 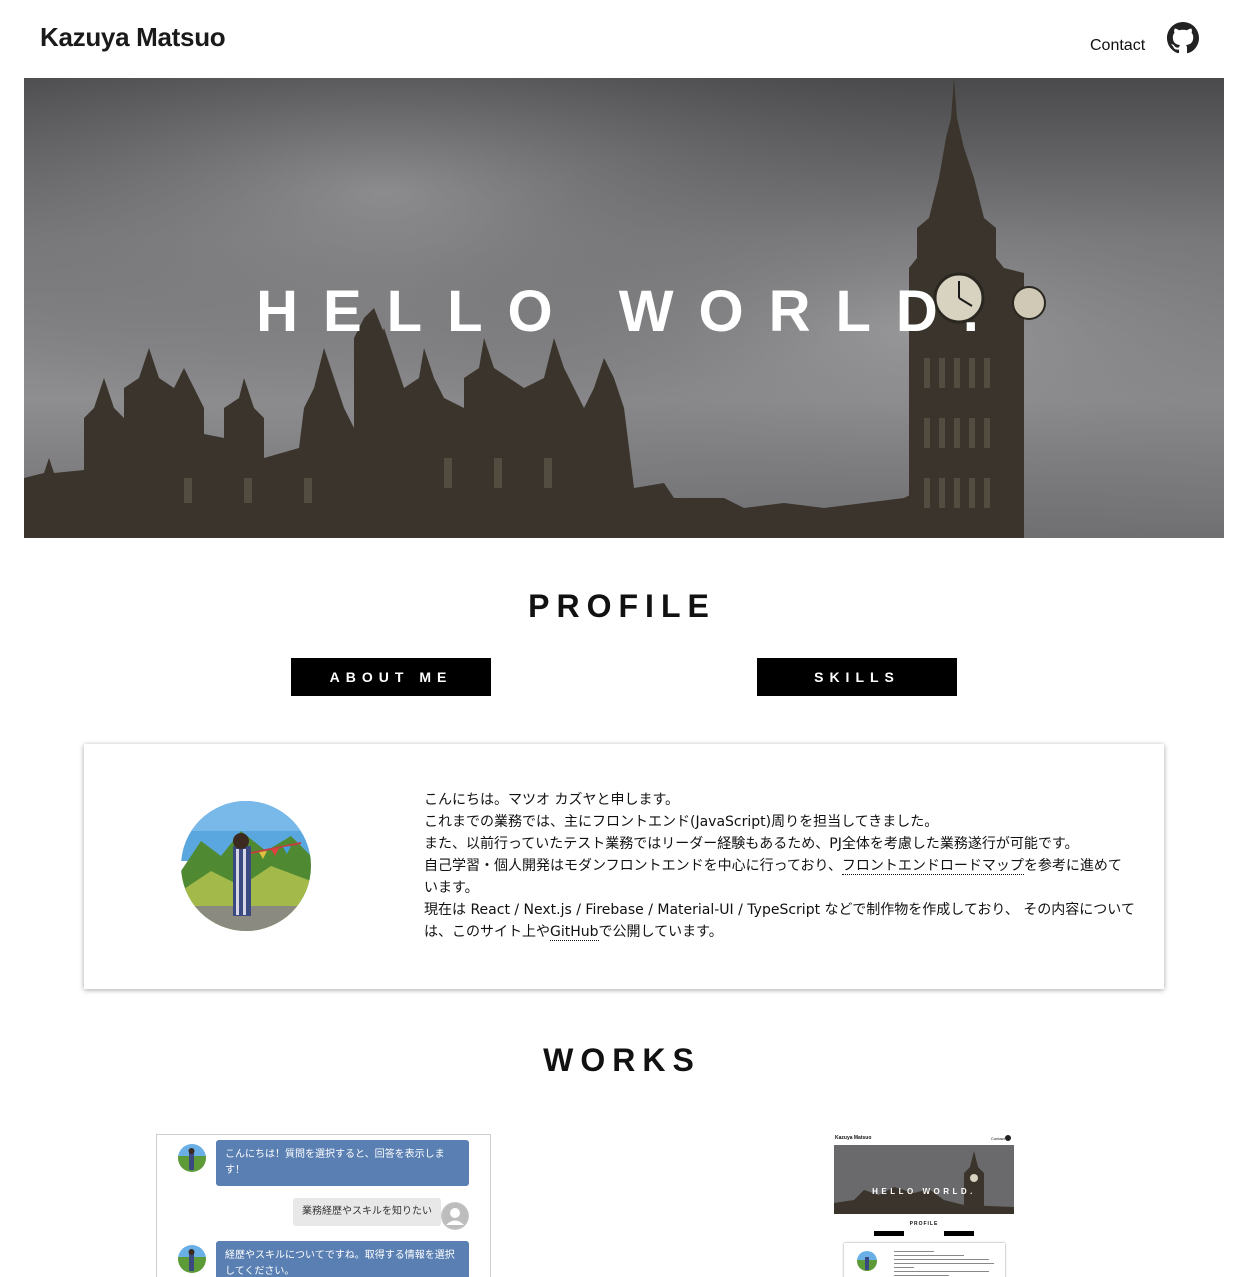 I want to click on intro-line: こんにちは。マツオ カズヤと申します。, so click(x=552, y=800).